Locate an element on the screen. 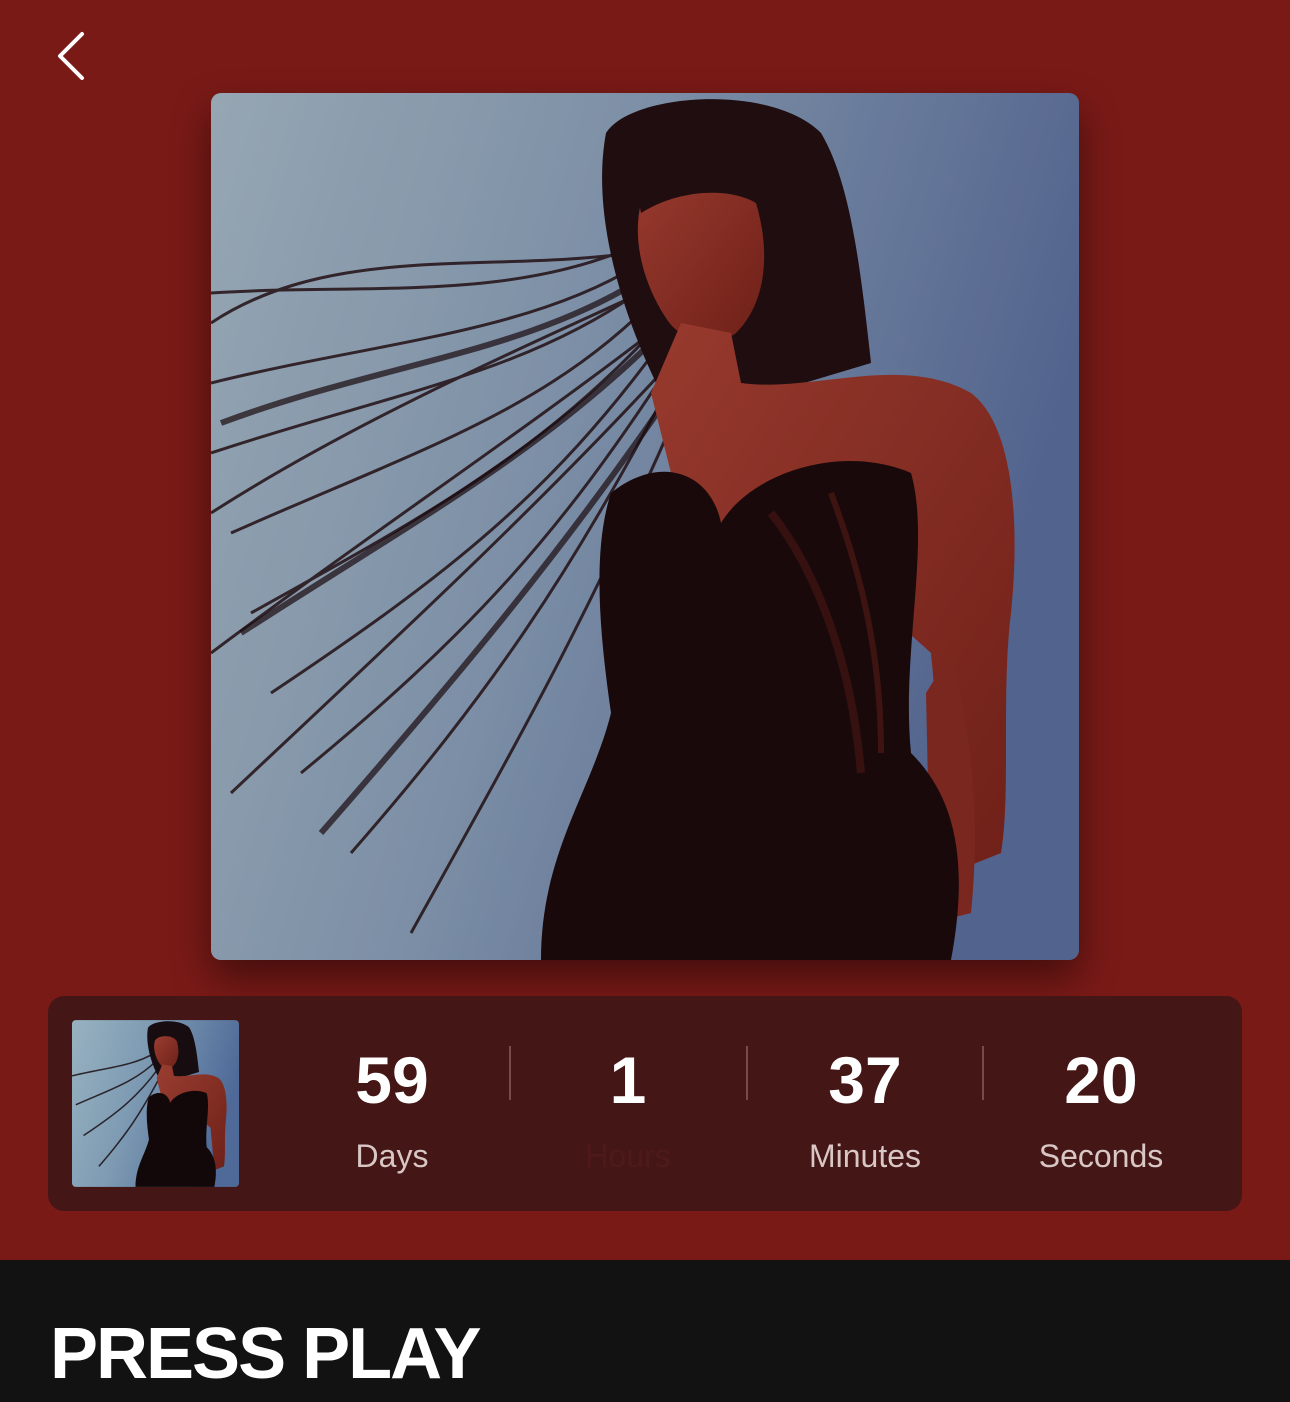 The image size is (1290, 1402). section-header: PRESS PLAY is located at coordinates (645, 1331).